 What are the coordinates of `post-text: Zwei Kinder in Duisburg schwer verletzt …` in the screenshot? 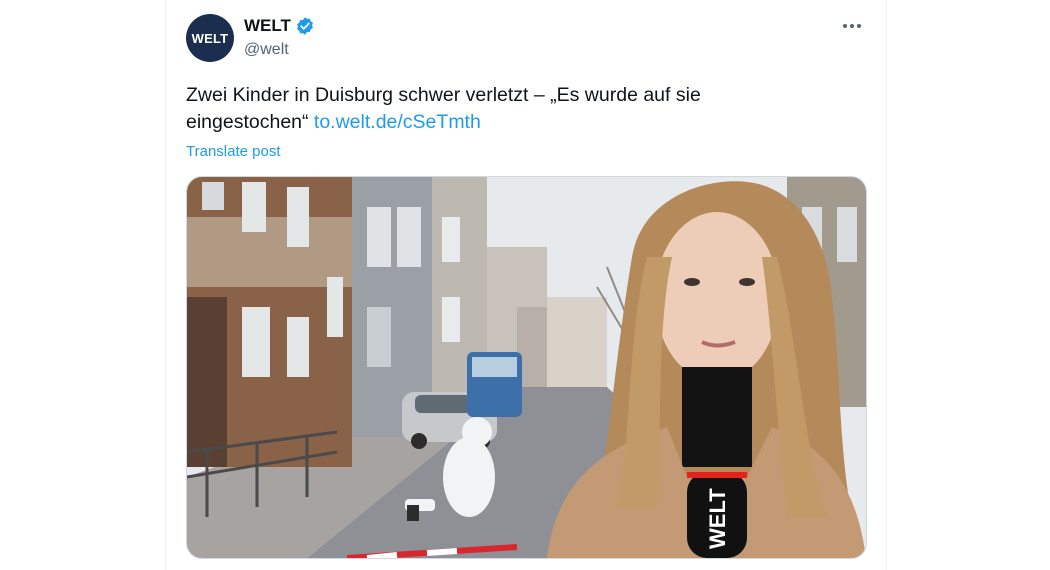 It's located at (506, 109).